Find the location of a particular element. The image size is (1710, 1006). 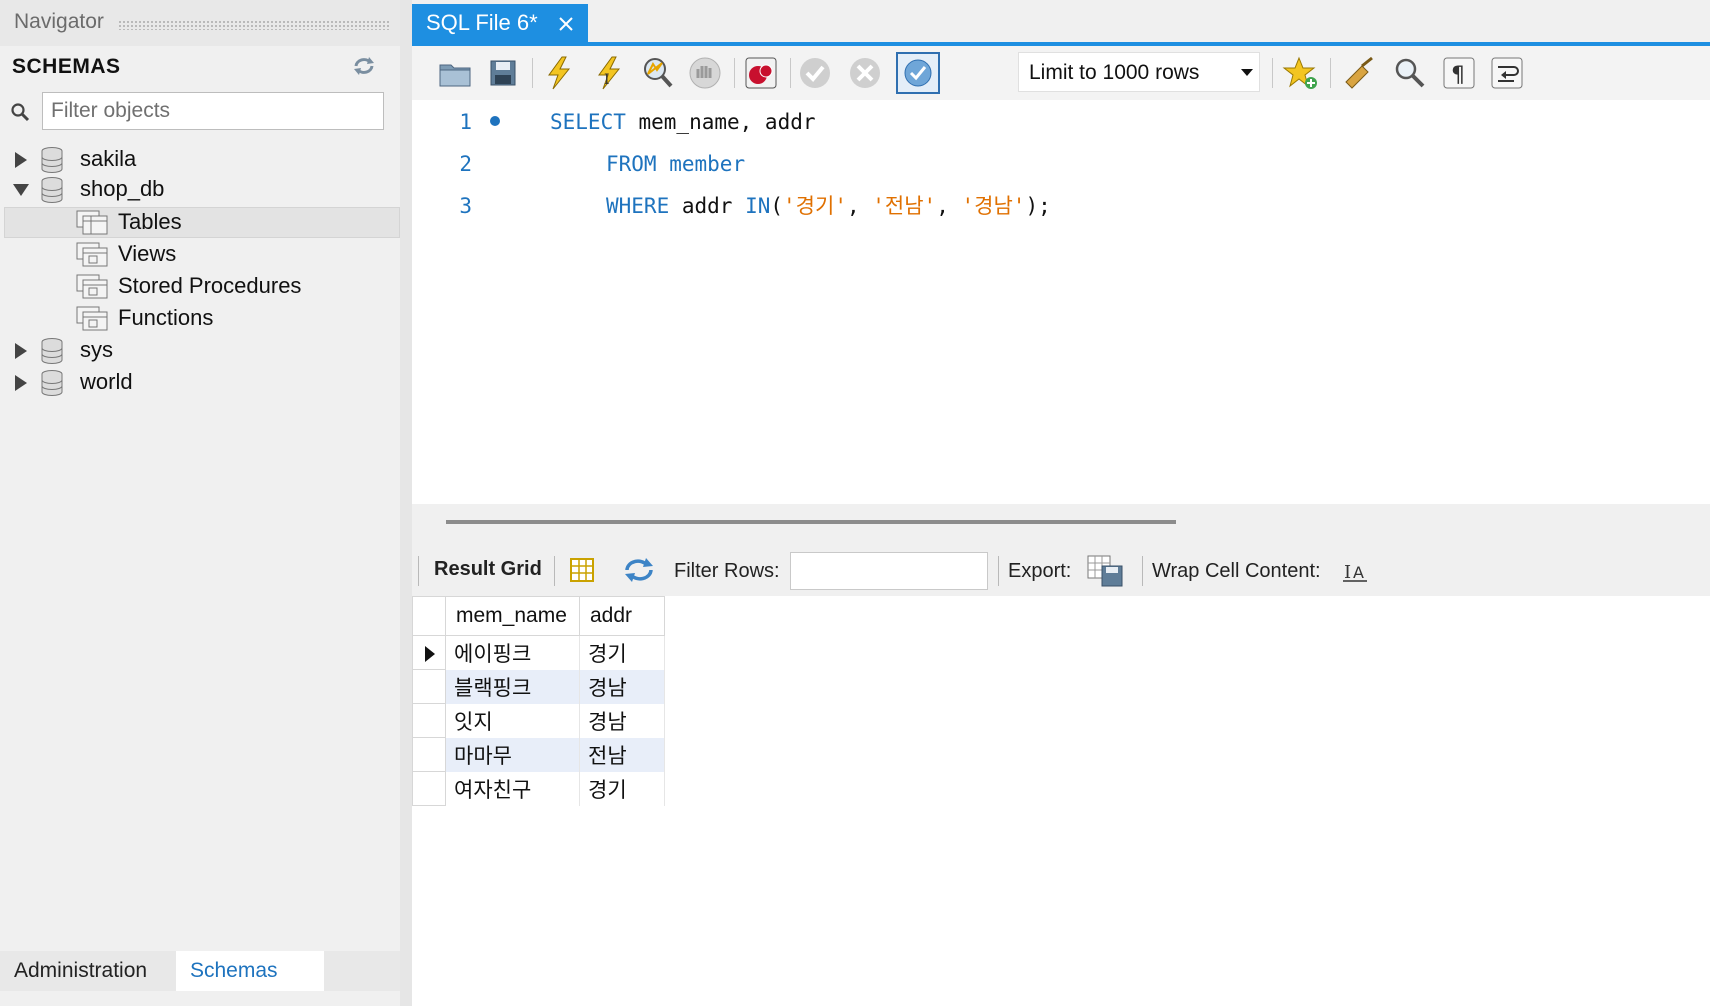

wrap-cell-icon: I A is located at coordinates (1355, 571).